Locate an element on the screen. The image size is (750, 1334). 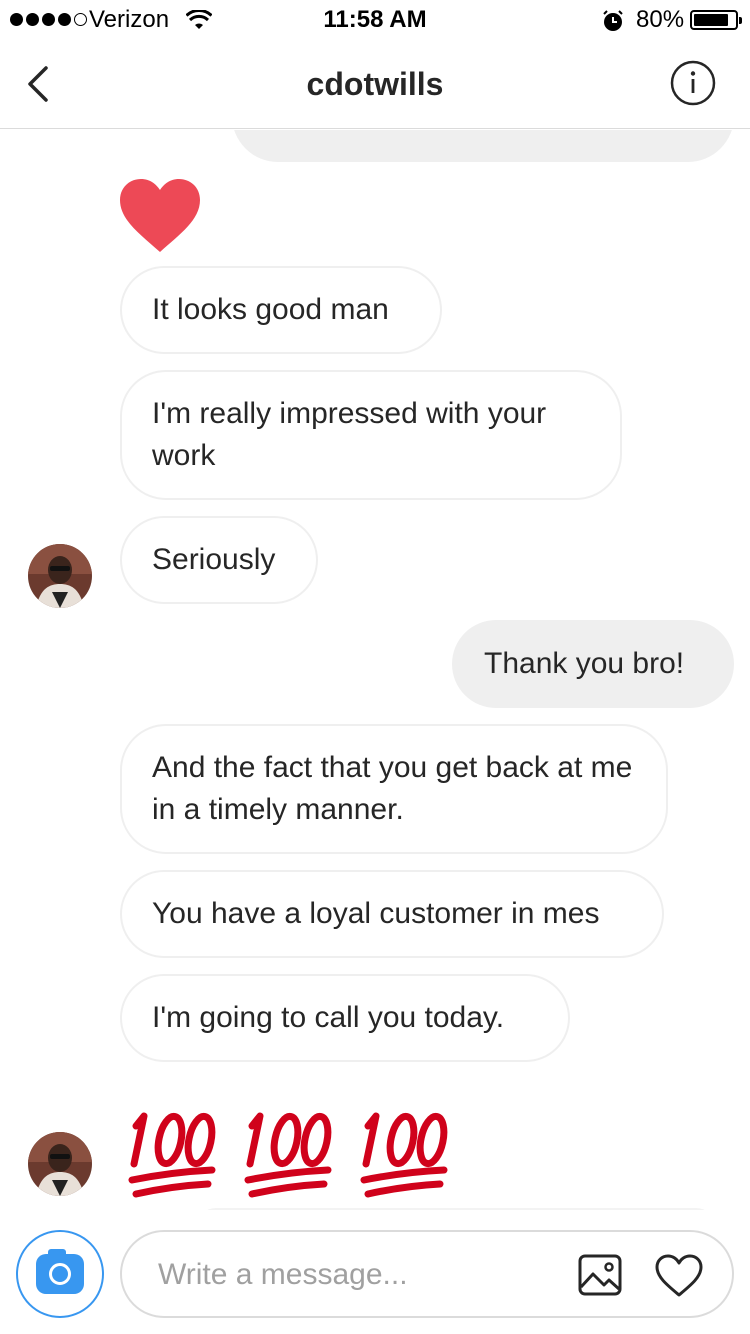
emoji-message is located at coordinates (289, 1152).